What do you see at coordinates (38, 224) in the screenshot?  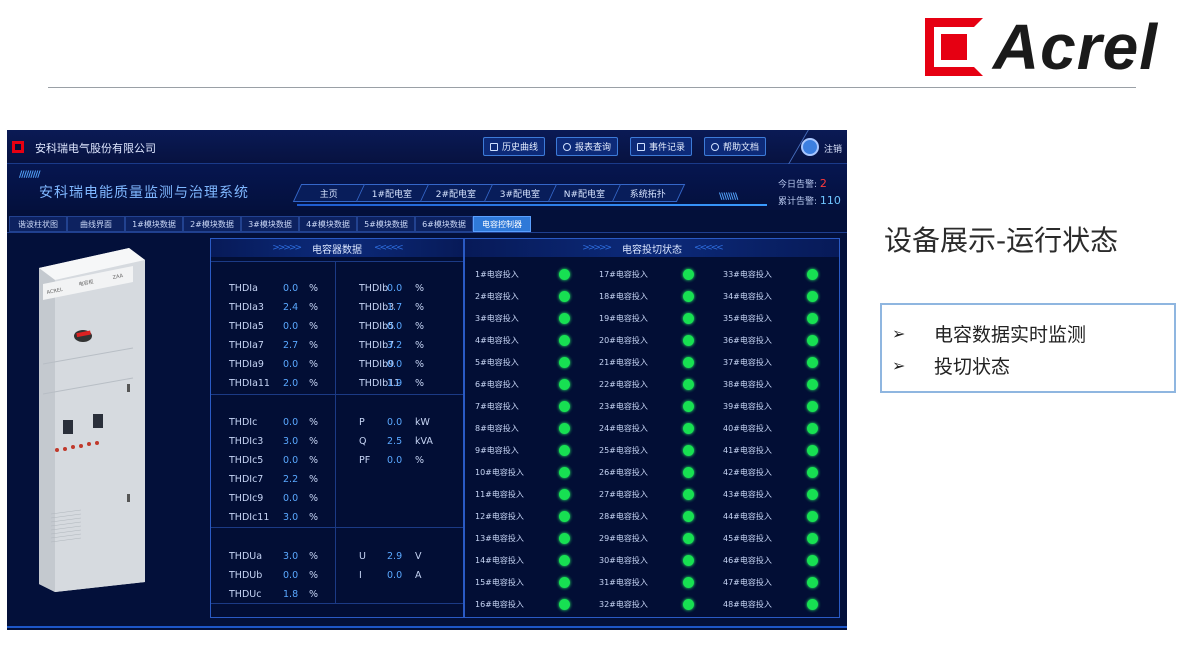 I see `tab-harmonic-bars: 谐波柱状图` at bounding box center [38, 224].